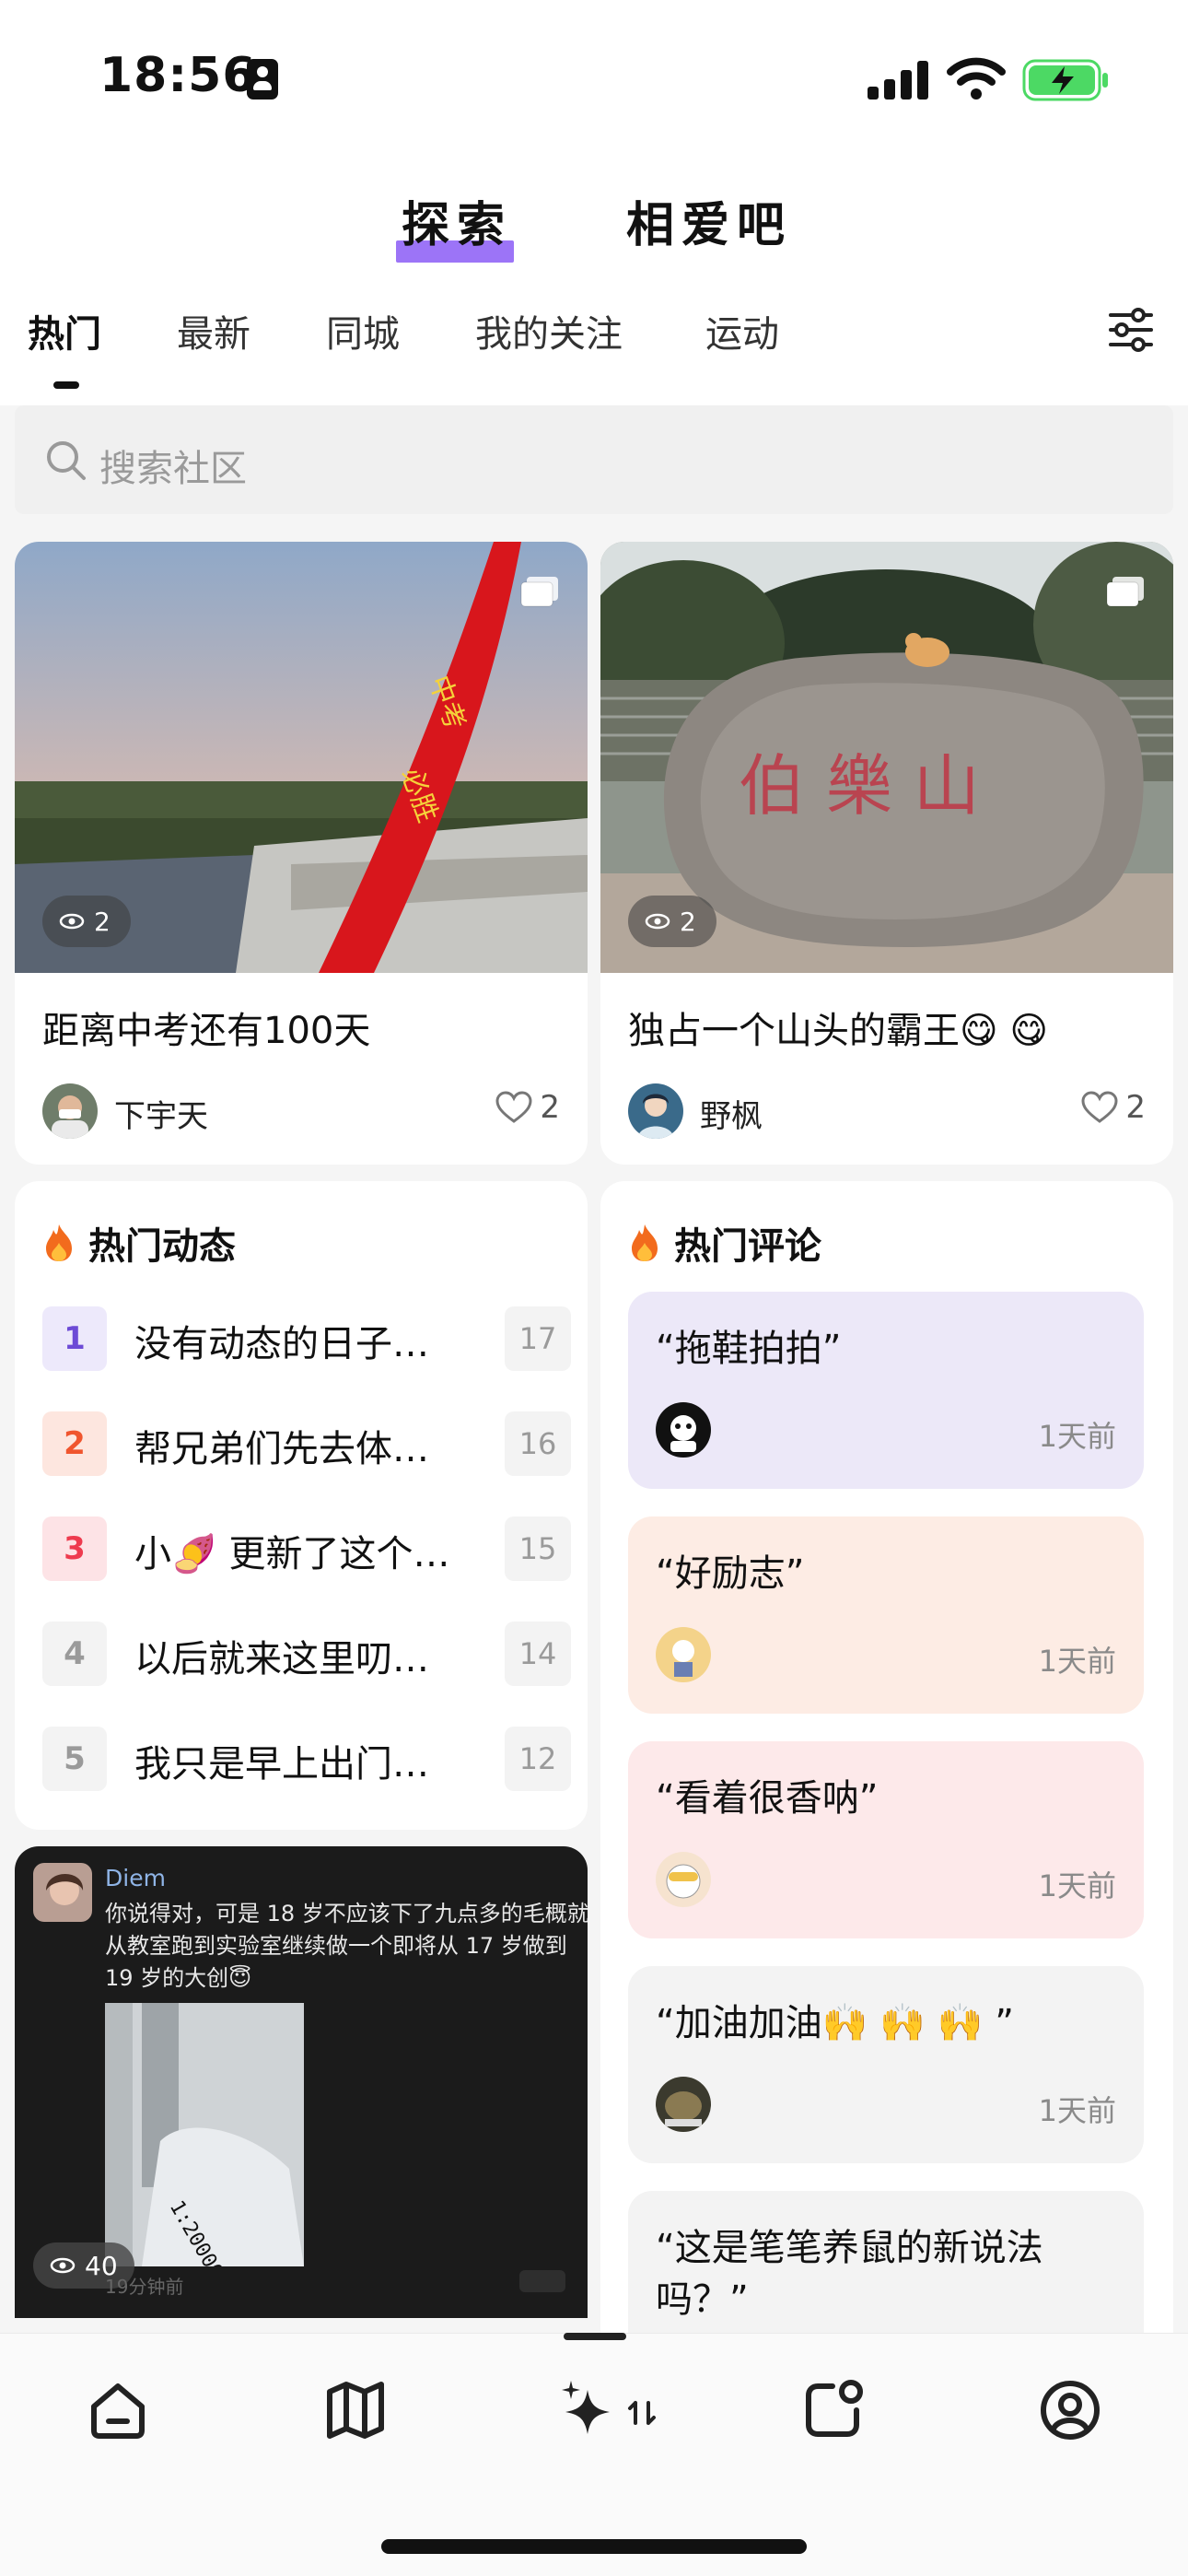  What do you see at coordinates (747, 1246) in the screenshot?
I see `hot-comments-title-text: 热门评论` at bounding box center [747, 1246].